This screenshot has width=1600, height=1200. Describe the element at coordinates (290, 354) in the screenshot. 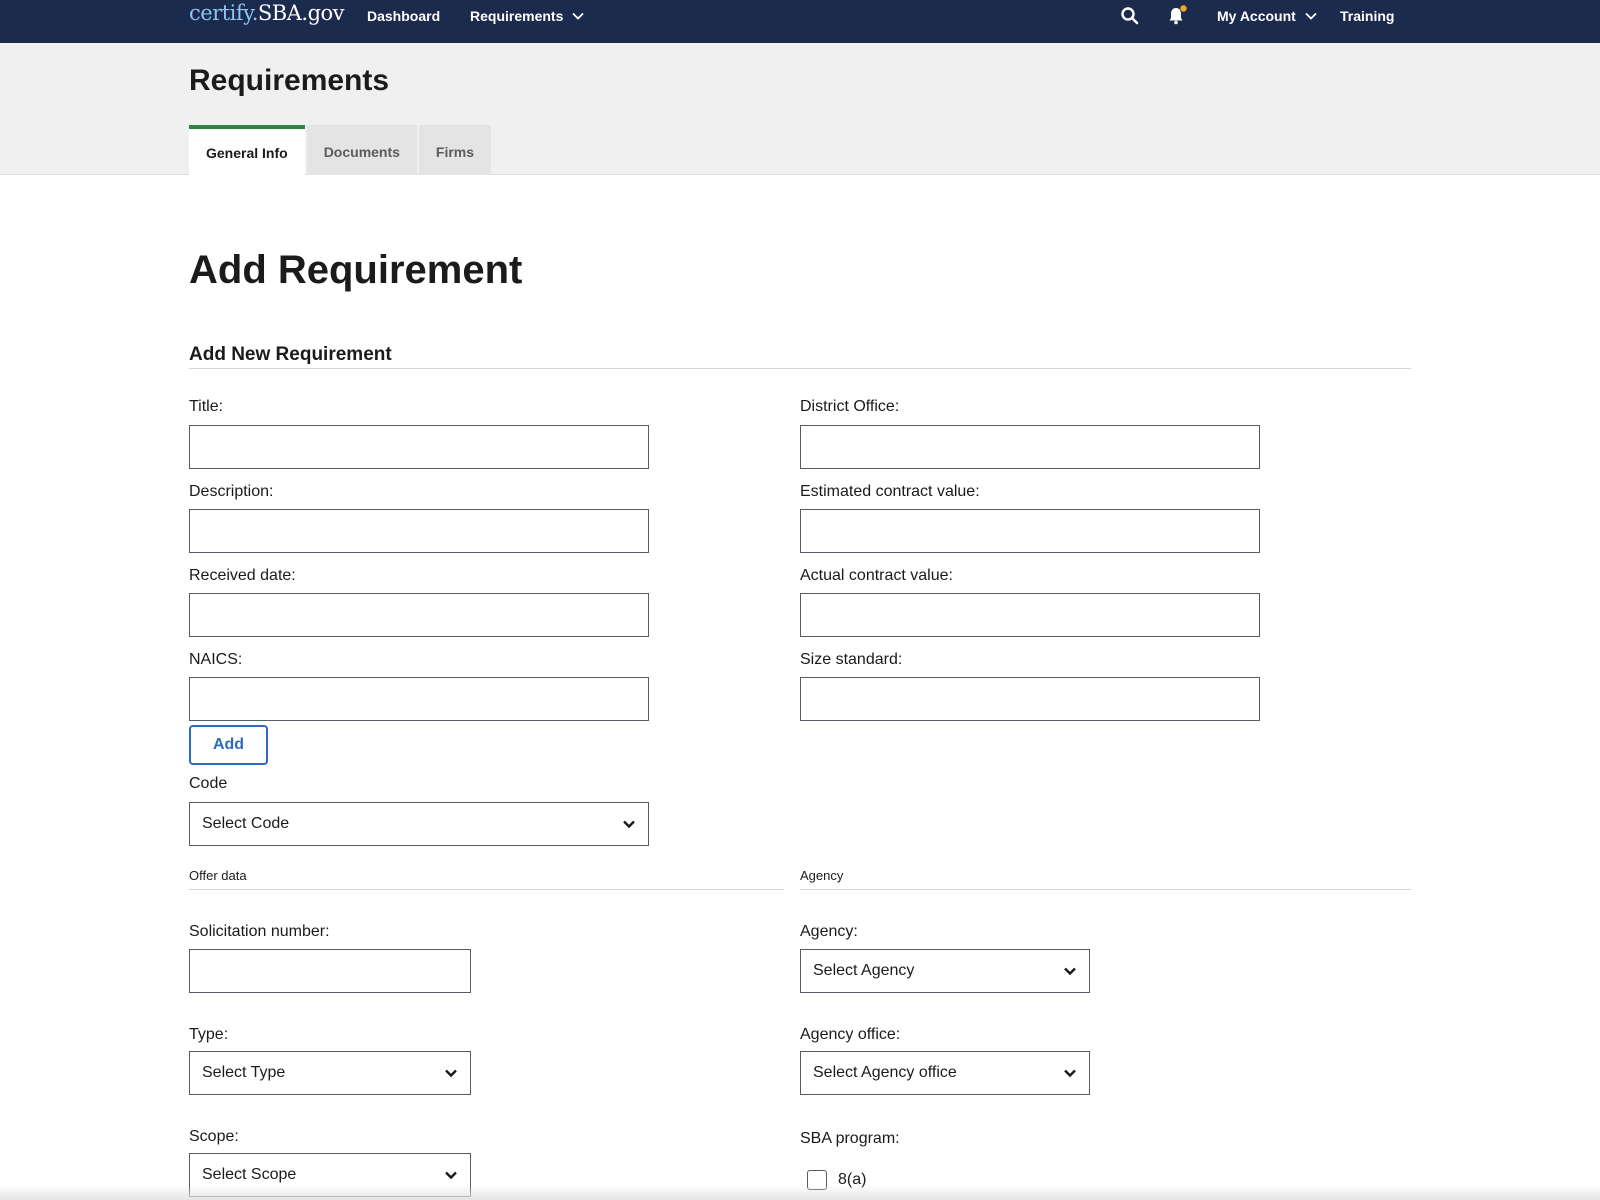

I see `section-title: Add New Requirement` at that location.